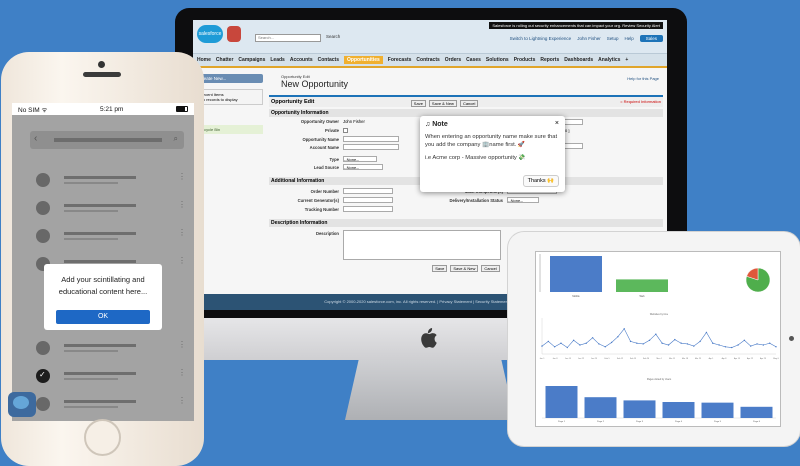 Image resolution: width=800 pixels, height=466 pixels. Describe the element at coordinates (327, 233) in the screenshot. I see `label-description: Description` at that location.